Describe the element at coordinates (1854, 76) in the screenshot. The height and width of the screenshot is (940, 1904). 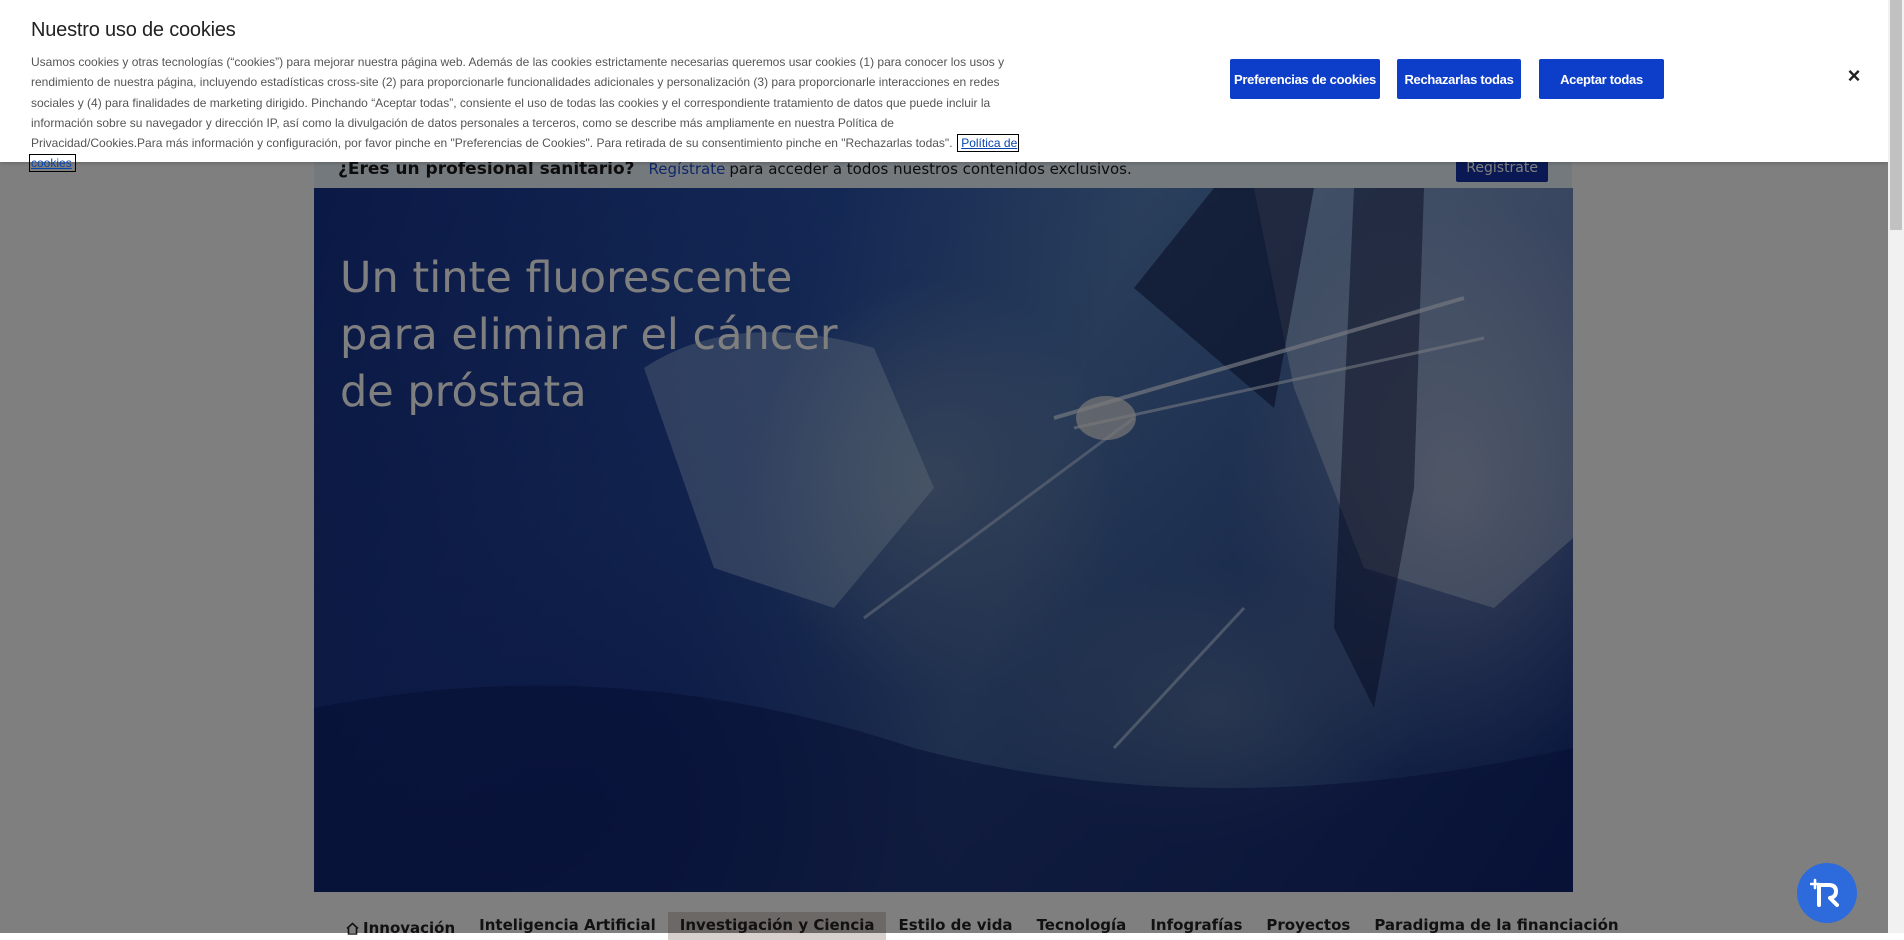
I see `close-icon: ×` at that location.